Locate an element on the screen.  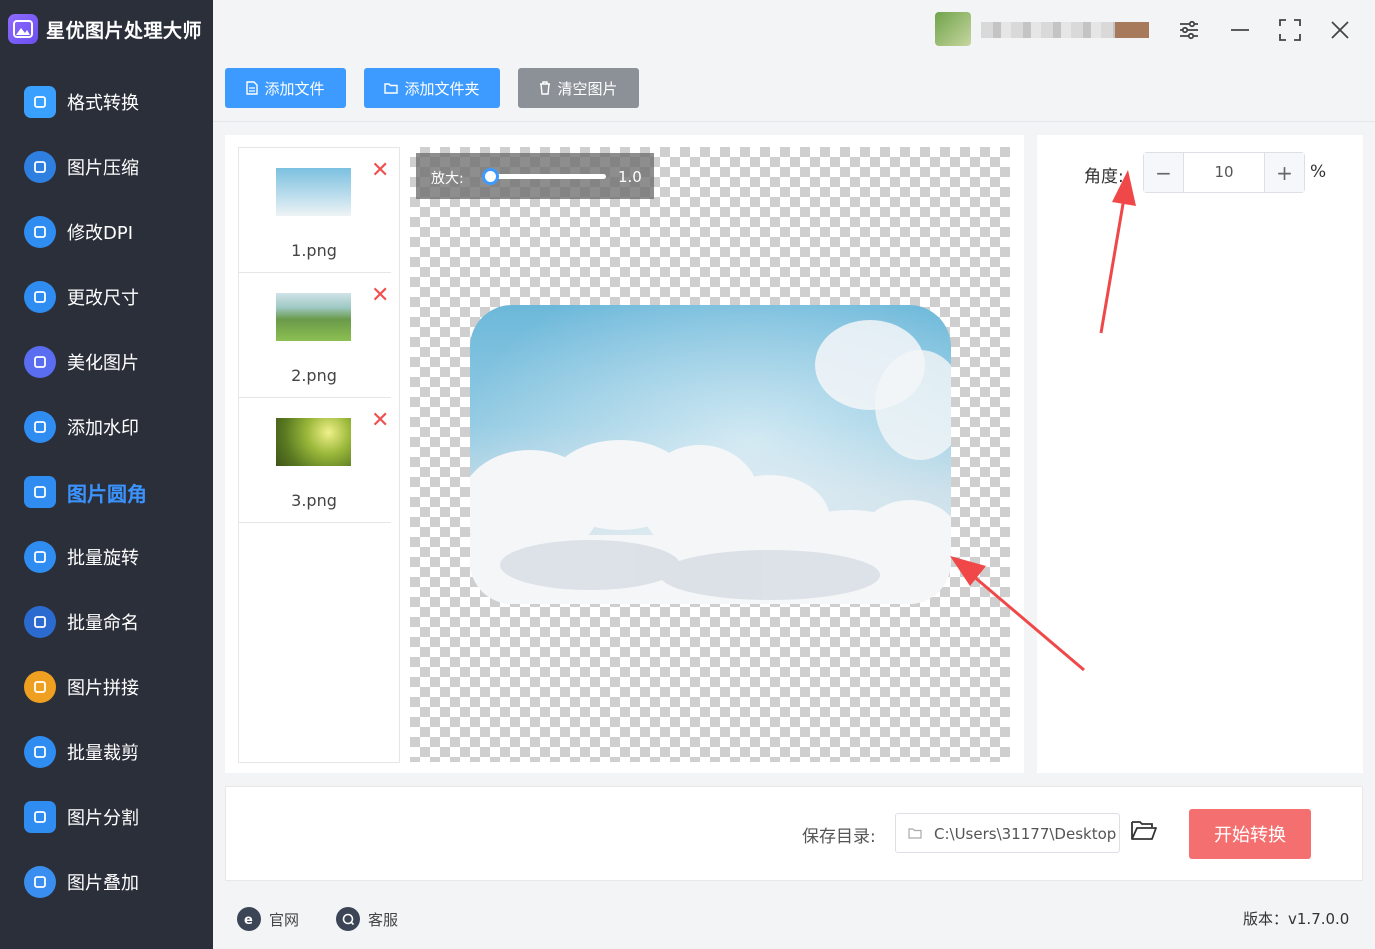
clear-images-button: 清空图片 is located at coordinates (578, 88).